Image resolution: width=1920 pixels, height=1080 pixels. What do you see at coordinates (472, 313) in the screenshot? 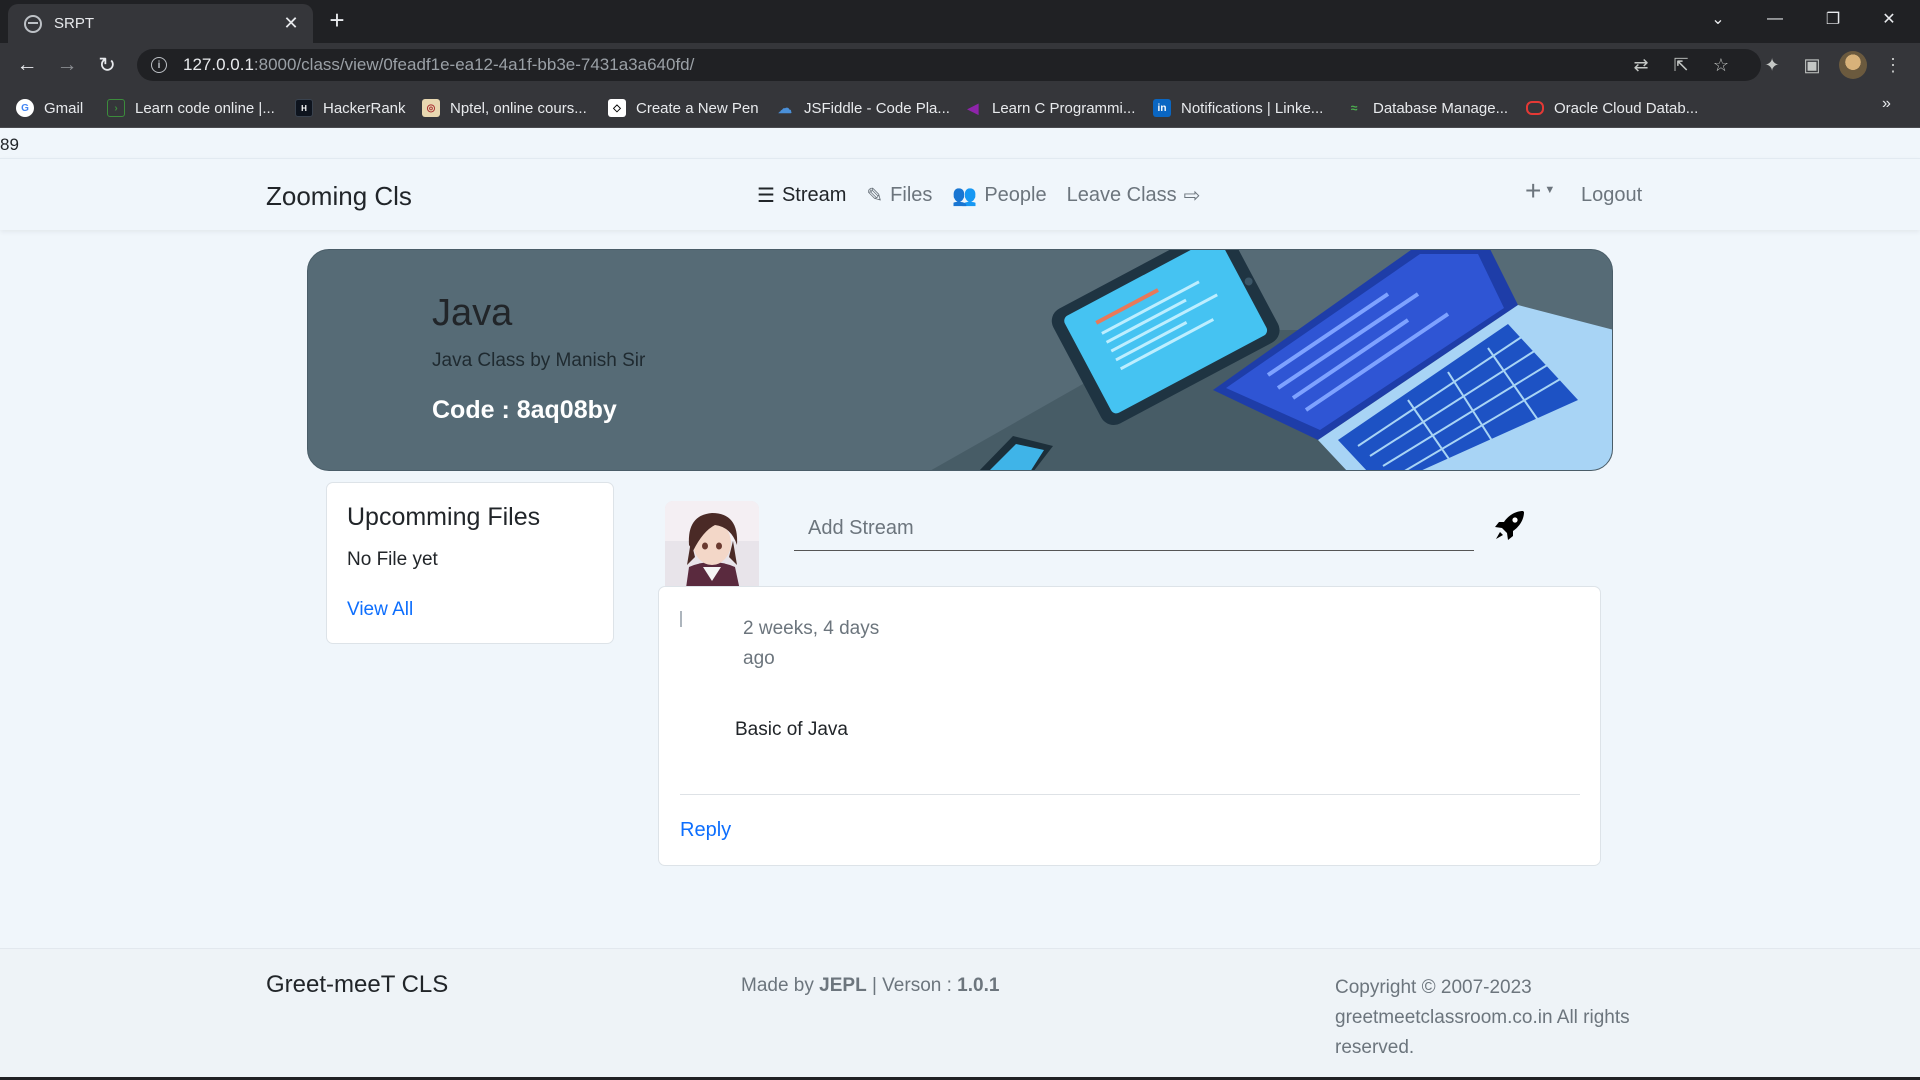
I see `class-title: Java` at bounding box center [472, 313].